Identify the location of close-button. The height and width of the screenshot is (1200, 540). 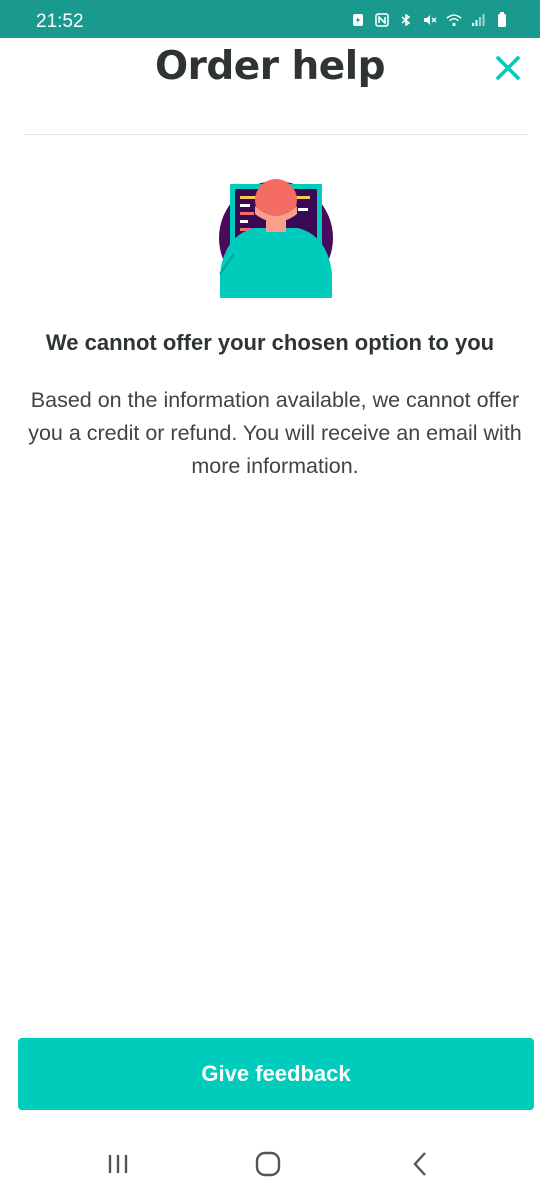
(508, 68).